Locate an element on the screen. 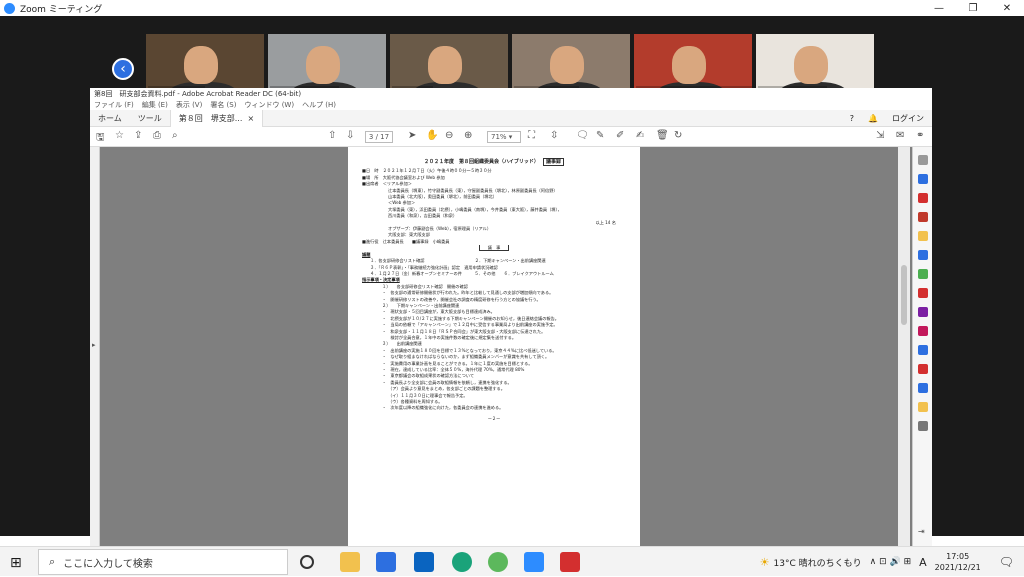 This screenshot has height=577, width=1024. page-total: / 17 is located at coordinates (382, 137).